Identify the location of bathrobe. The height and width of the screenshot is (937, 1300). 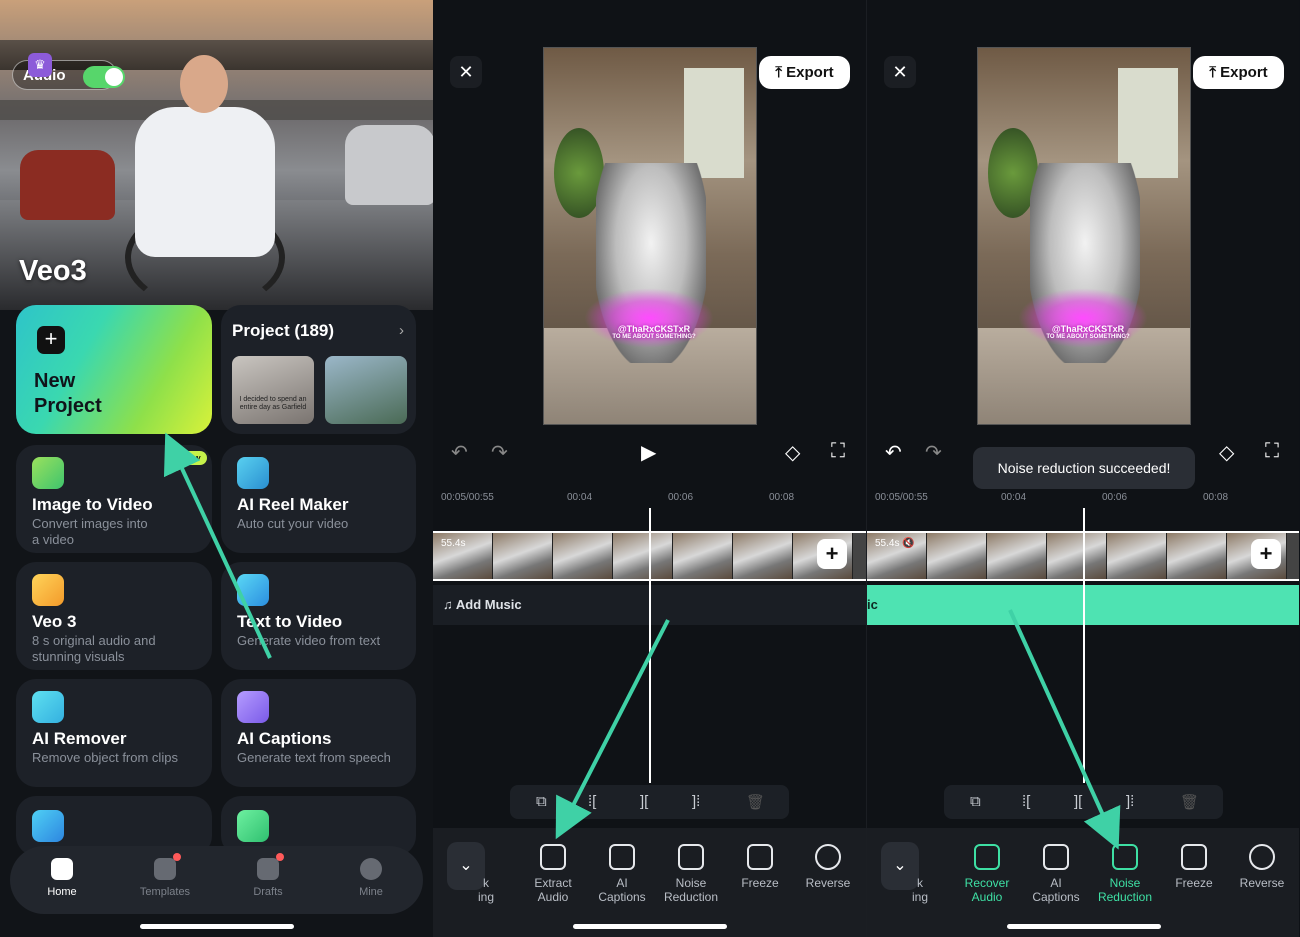
(205, 182).